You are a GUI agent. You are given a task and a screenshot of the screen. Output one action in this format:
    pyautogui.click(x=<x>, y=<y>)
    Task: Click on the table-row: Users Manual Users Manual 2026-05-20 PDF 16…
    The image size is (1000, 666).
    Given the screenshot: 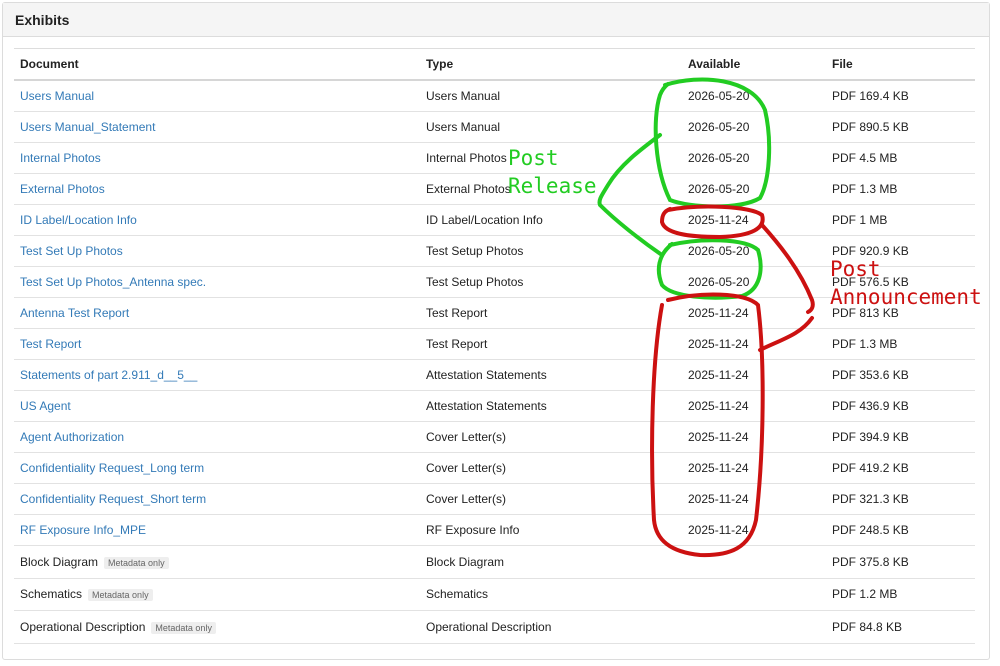 What is the action you would take?
    pyautogui.click(x=494, y=96)
    